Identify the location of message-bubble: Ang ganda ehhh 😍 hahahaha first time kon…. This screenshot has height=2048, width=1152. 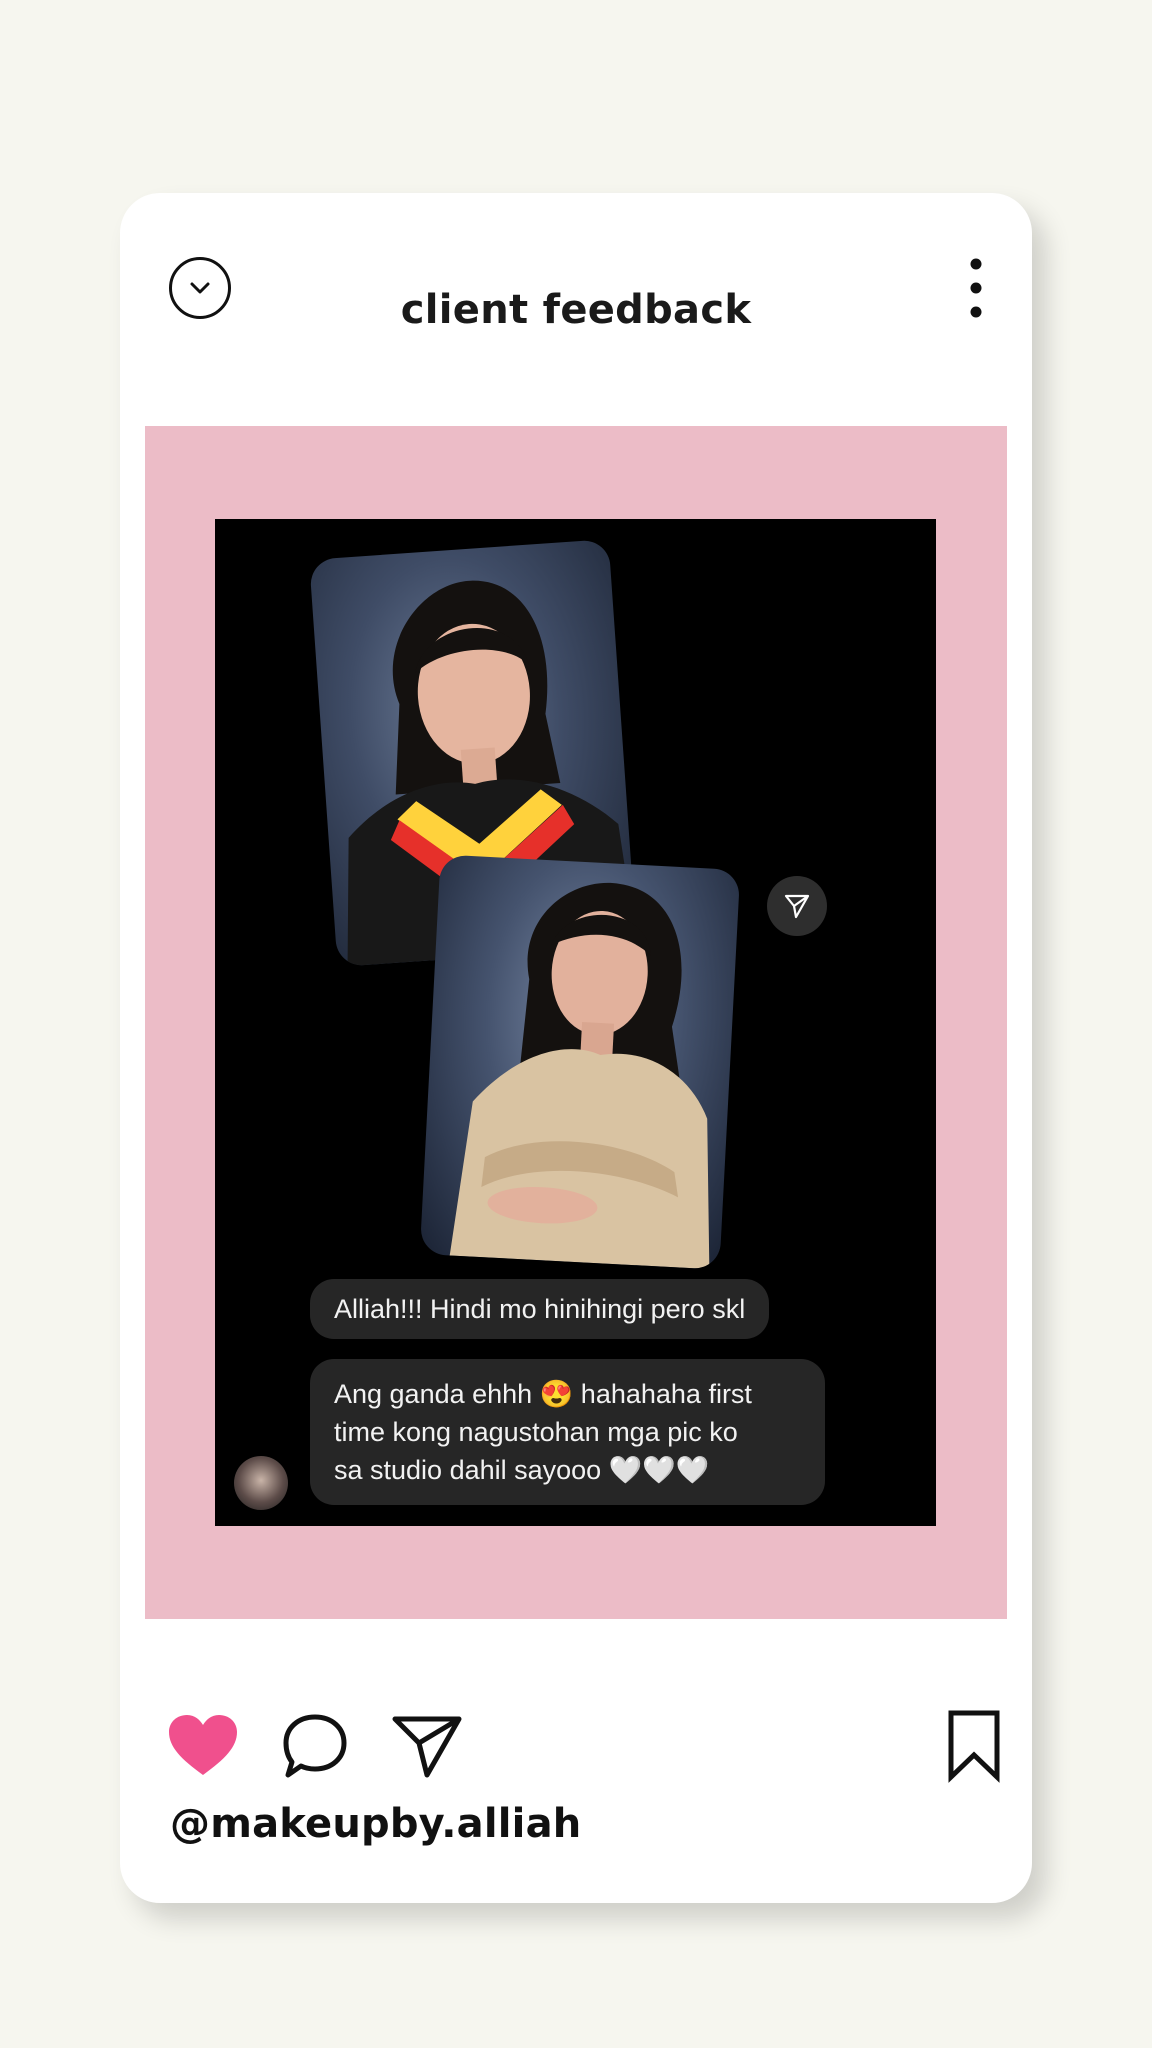
(567, 1432).